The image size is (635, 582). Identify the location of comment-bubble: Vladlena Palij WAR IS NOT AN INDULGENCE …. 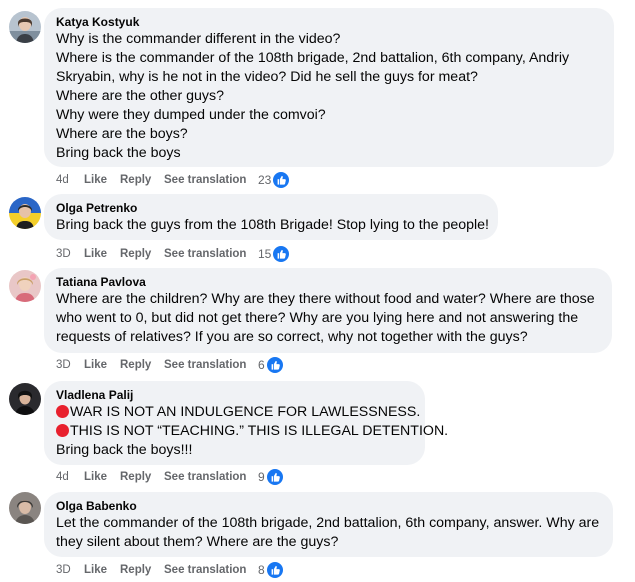
(246, 423).